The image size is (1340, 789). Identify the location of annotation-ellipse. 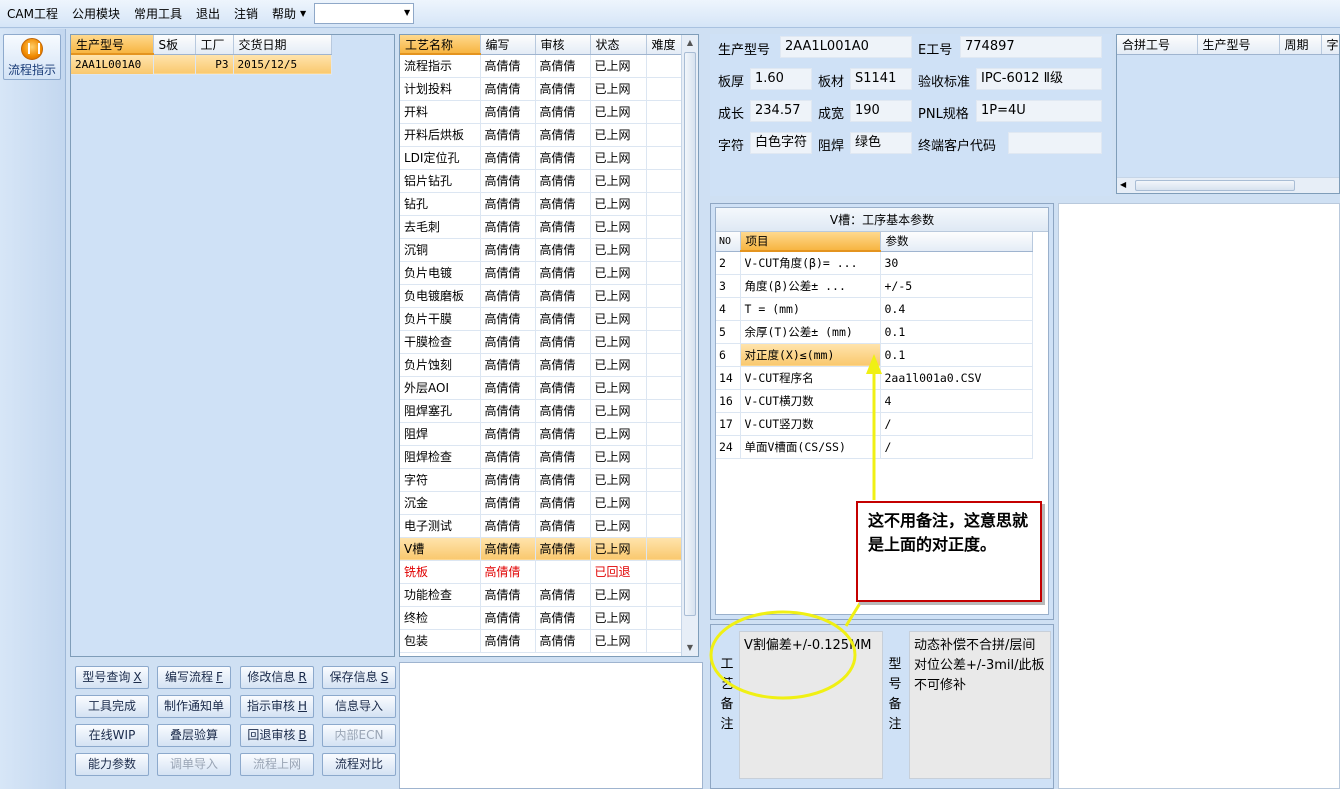
(783, 655).